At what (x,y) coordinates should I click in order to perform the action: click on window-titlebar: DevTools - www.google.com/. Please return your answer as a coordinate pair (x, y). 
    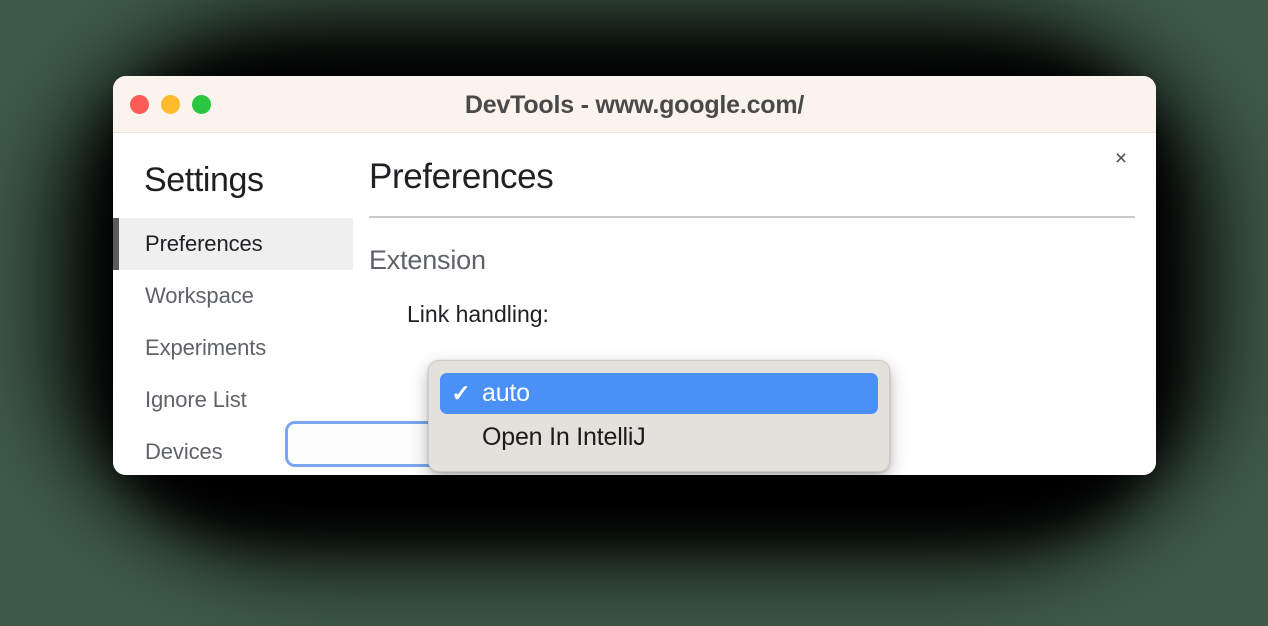
    Looking at the image, I should click on (634, 104).